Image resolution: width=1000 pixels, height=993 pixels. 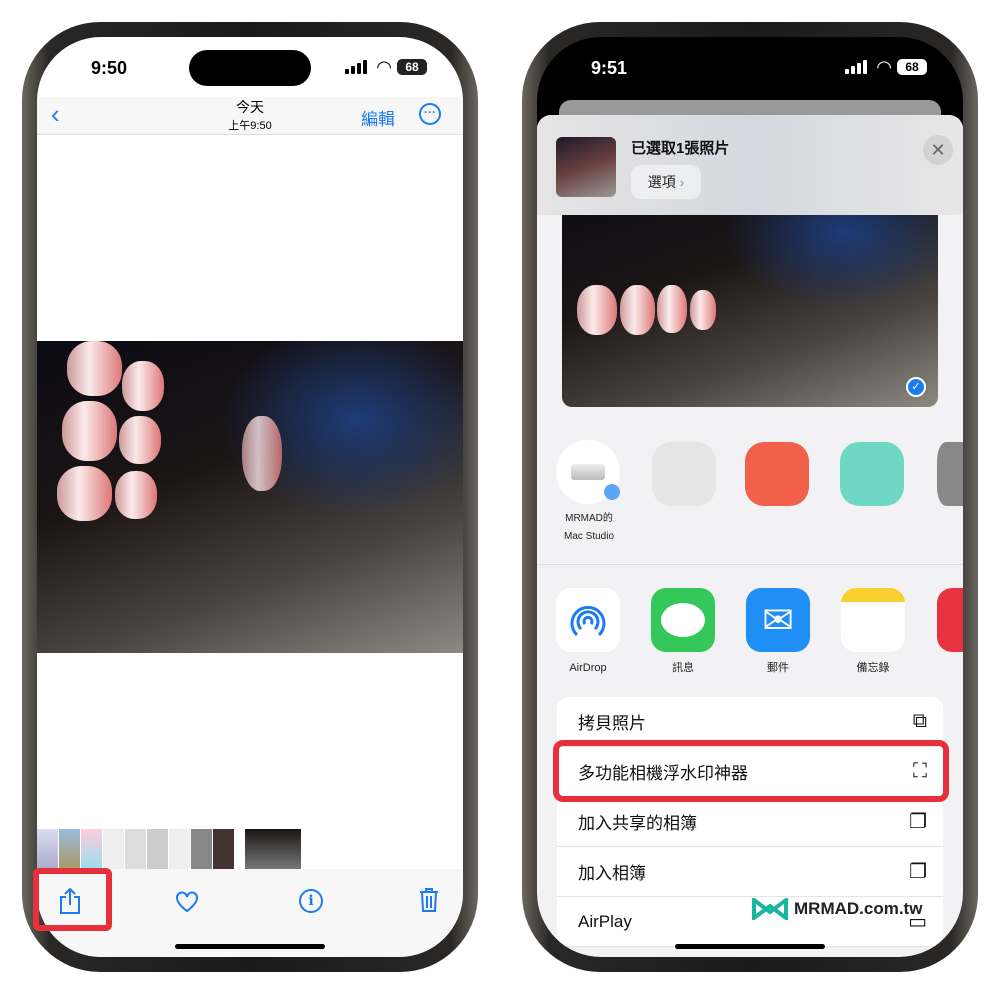 I want to click on status-time: 9:51, so click(x=609, y=68).